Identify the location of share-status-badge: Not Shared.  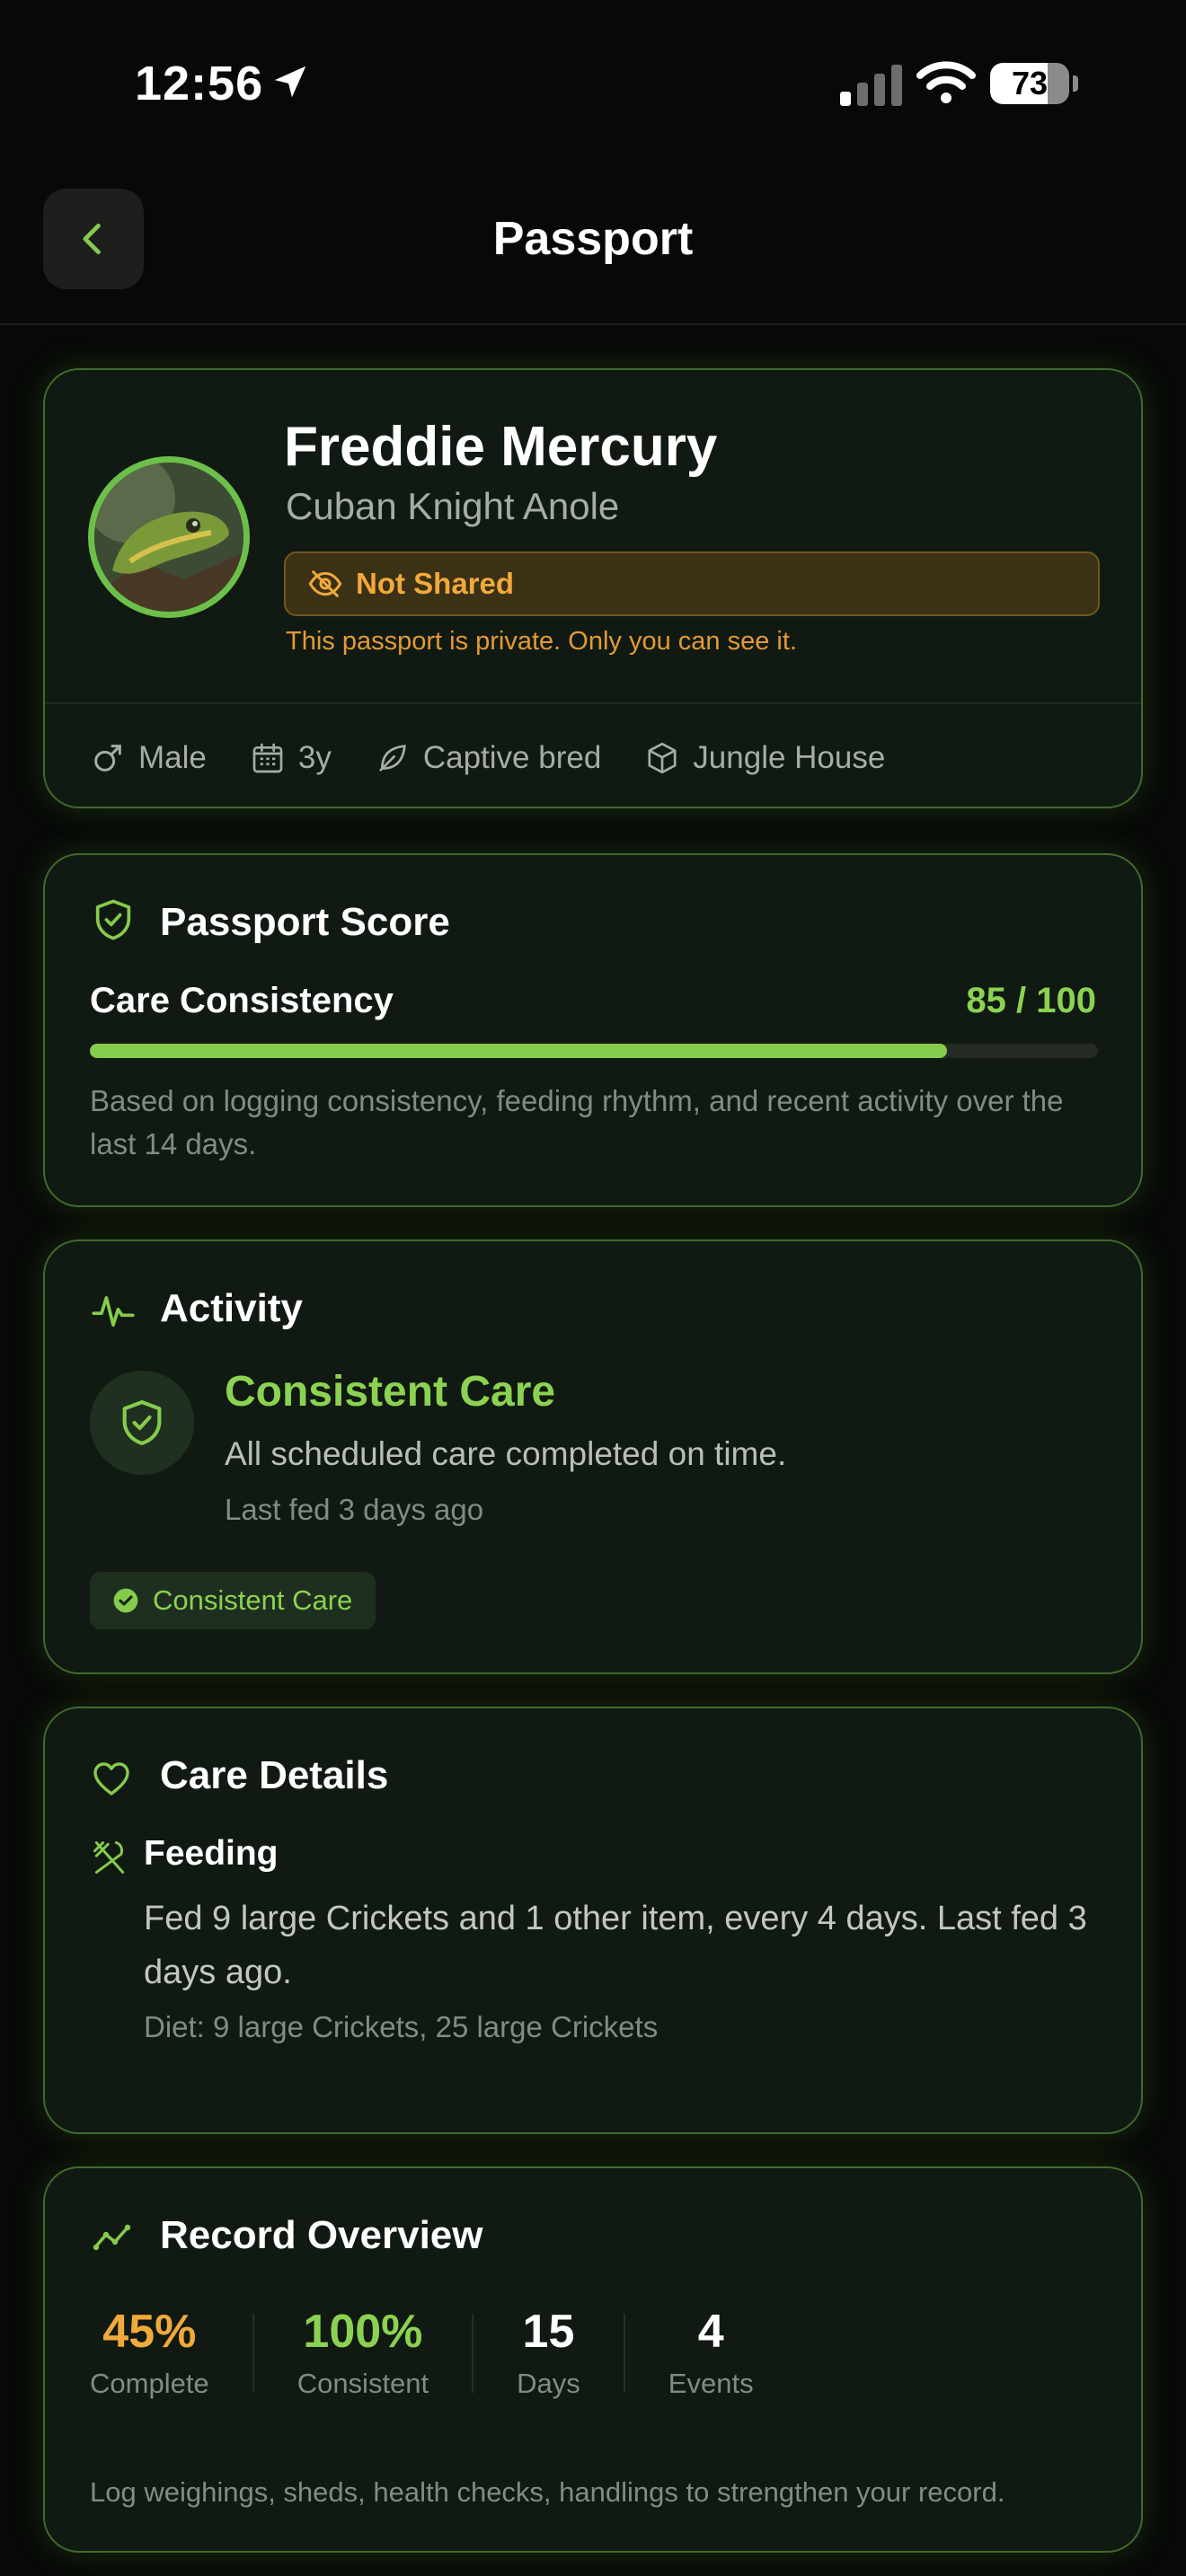
(692, 583).